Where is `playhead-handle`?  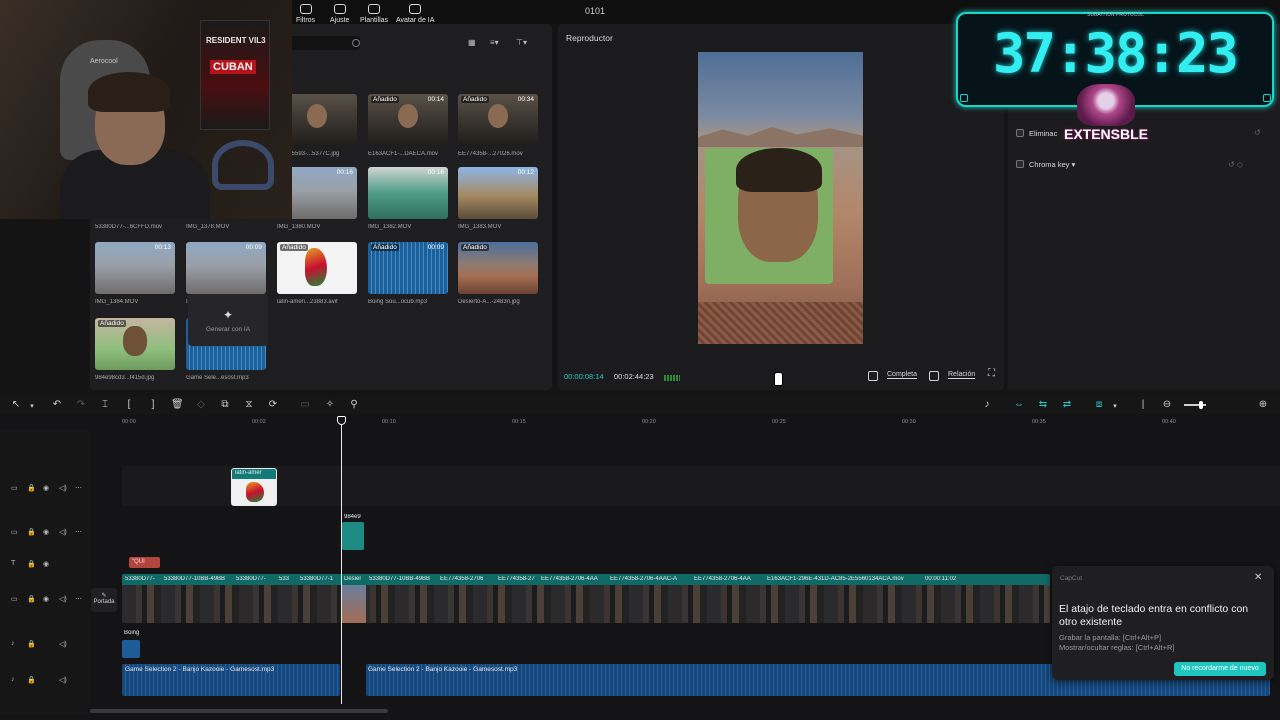 playhead-handle is located at coordinates (341, 420).